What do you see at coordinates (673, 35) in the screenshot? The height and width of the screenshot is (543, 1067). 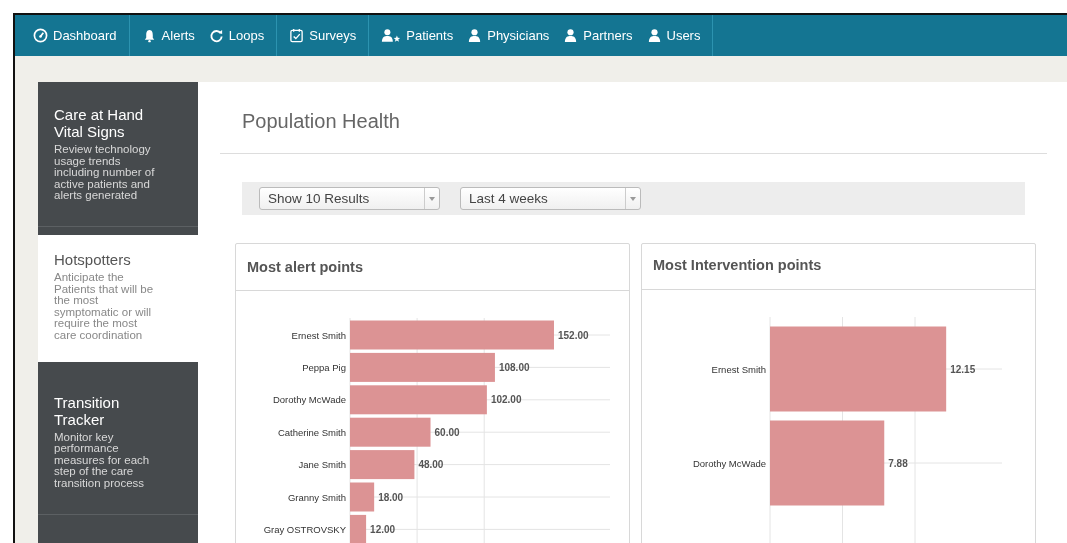 I see `nav-link: Users` at bounding box center [673, 35].